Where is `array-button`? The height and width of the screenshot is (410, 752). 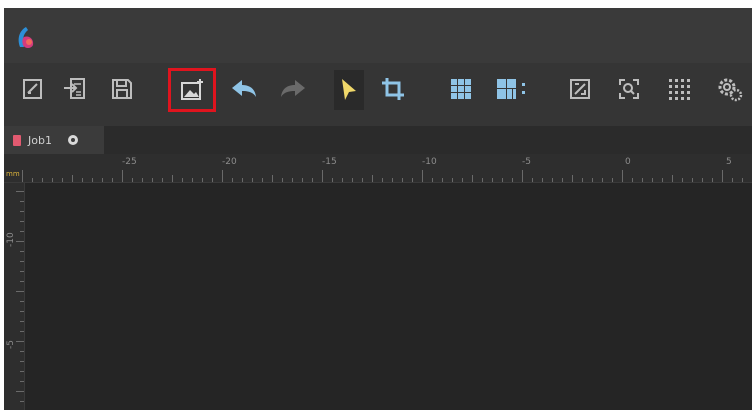 array-button is located at coordinates (461, 89).